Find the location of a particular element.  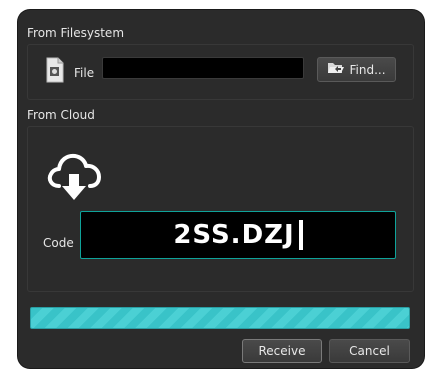

code-label: Code is located at coordinates (58, 243).